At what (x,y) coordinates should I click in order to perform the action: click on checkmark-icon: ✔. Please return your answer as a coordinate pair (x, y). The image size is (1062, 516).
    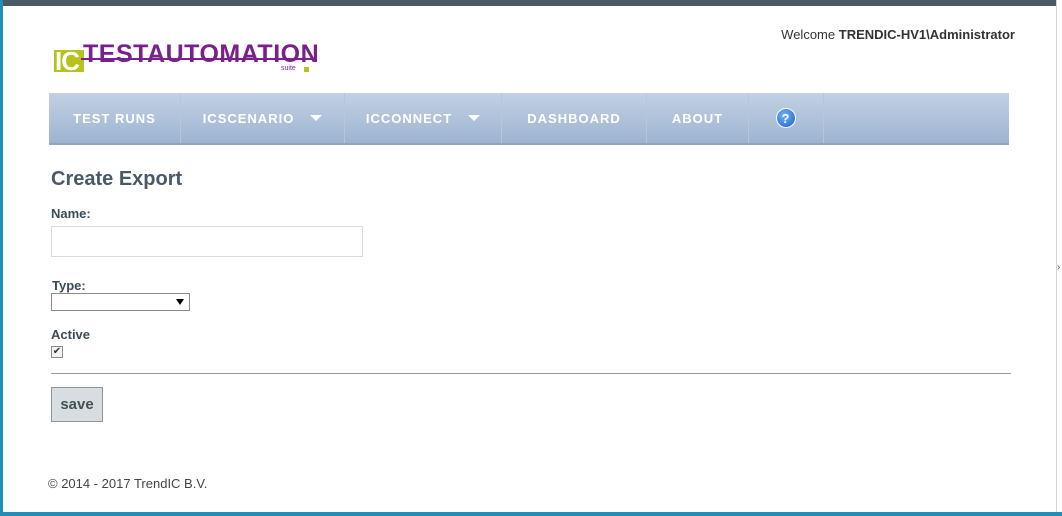
    Looking at the image, I should click on (57, 351).